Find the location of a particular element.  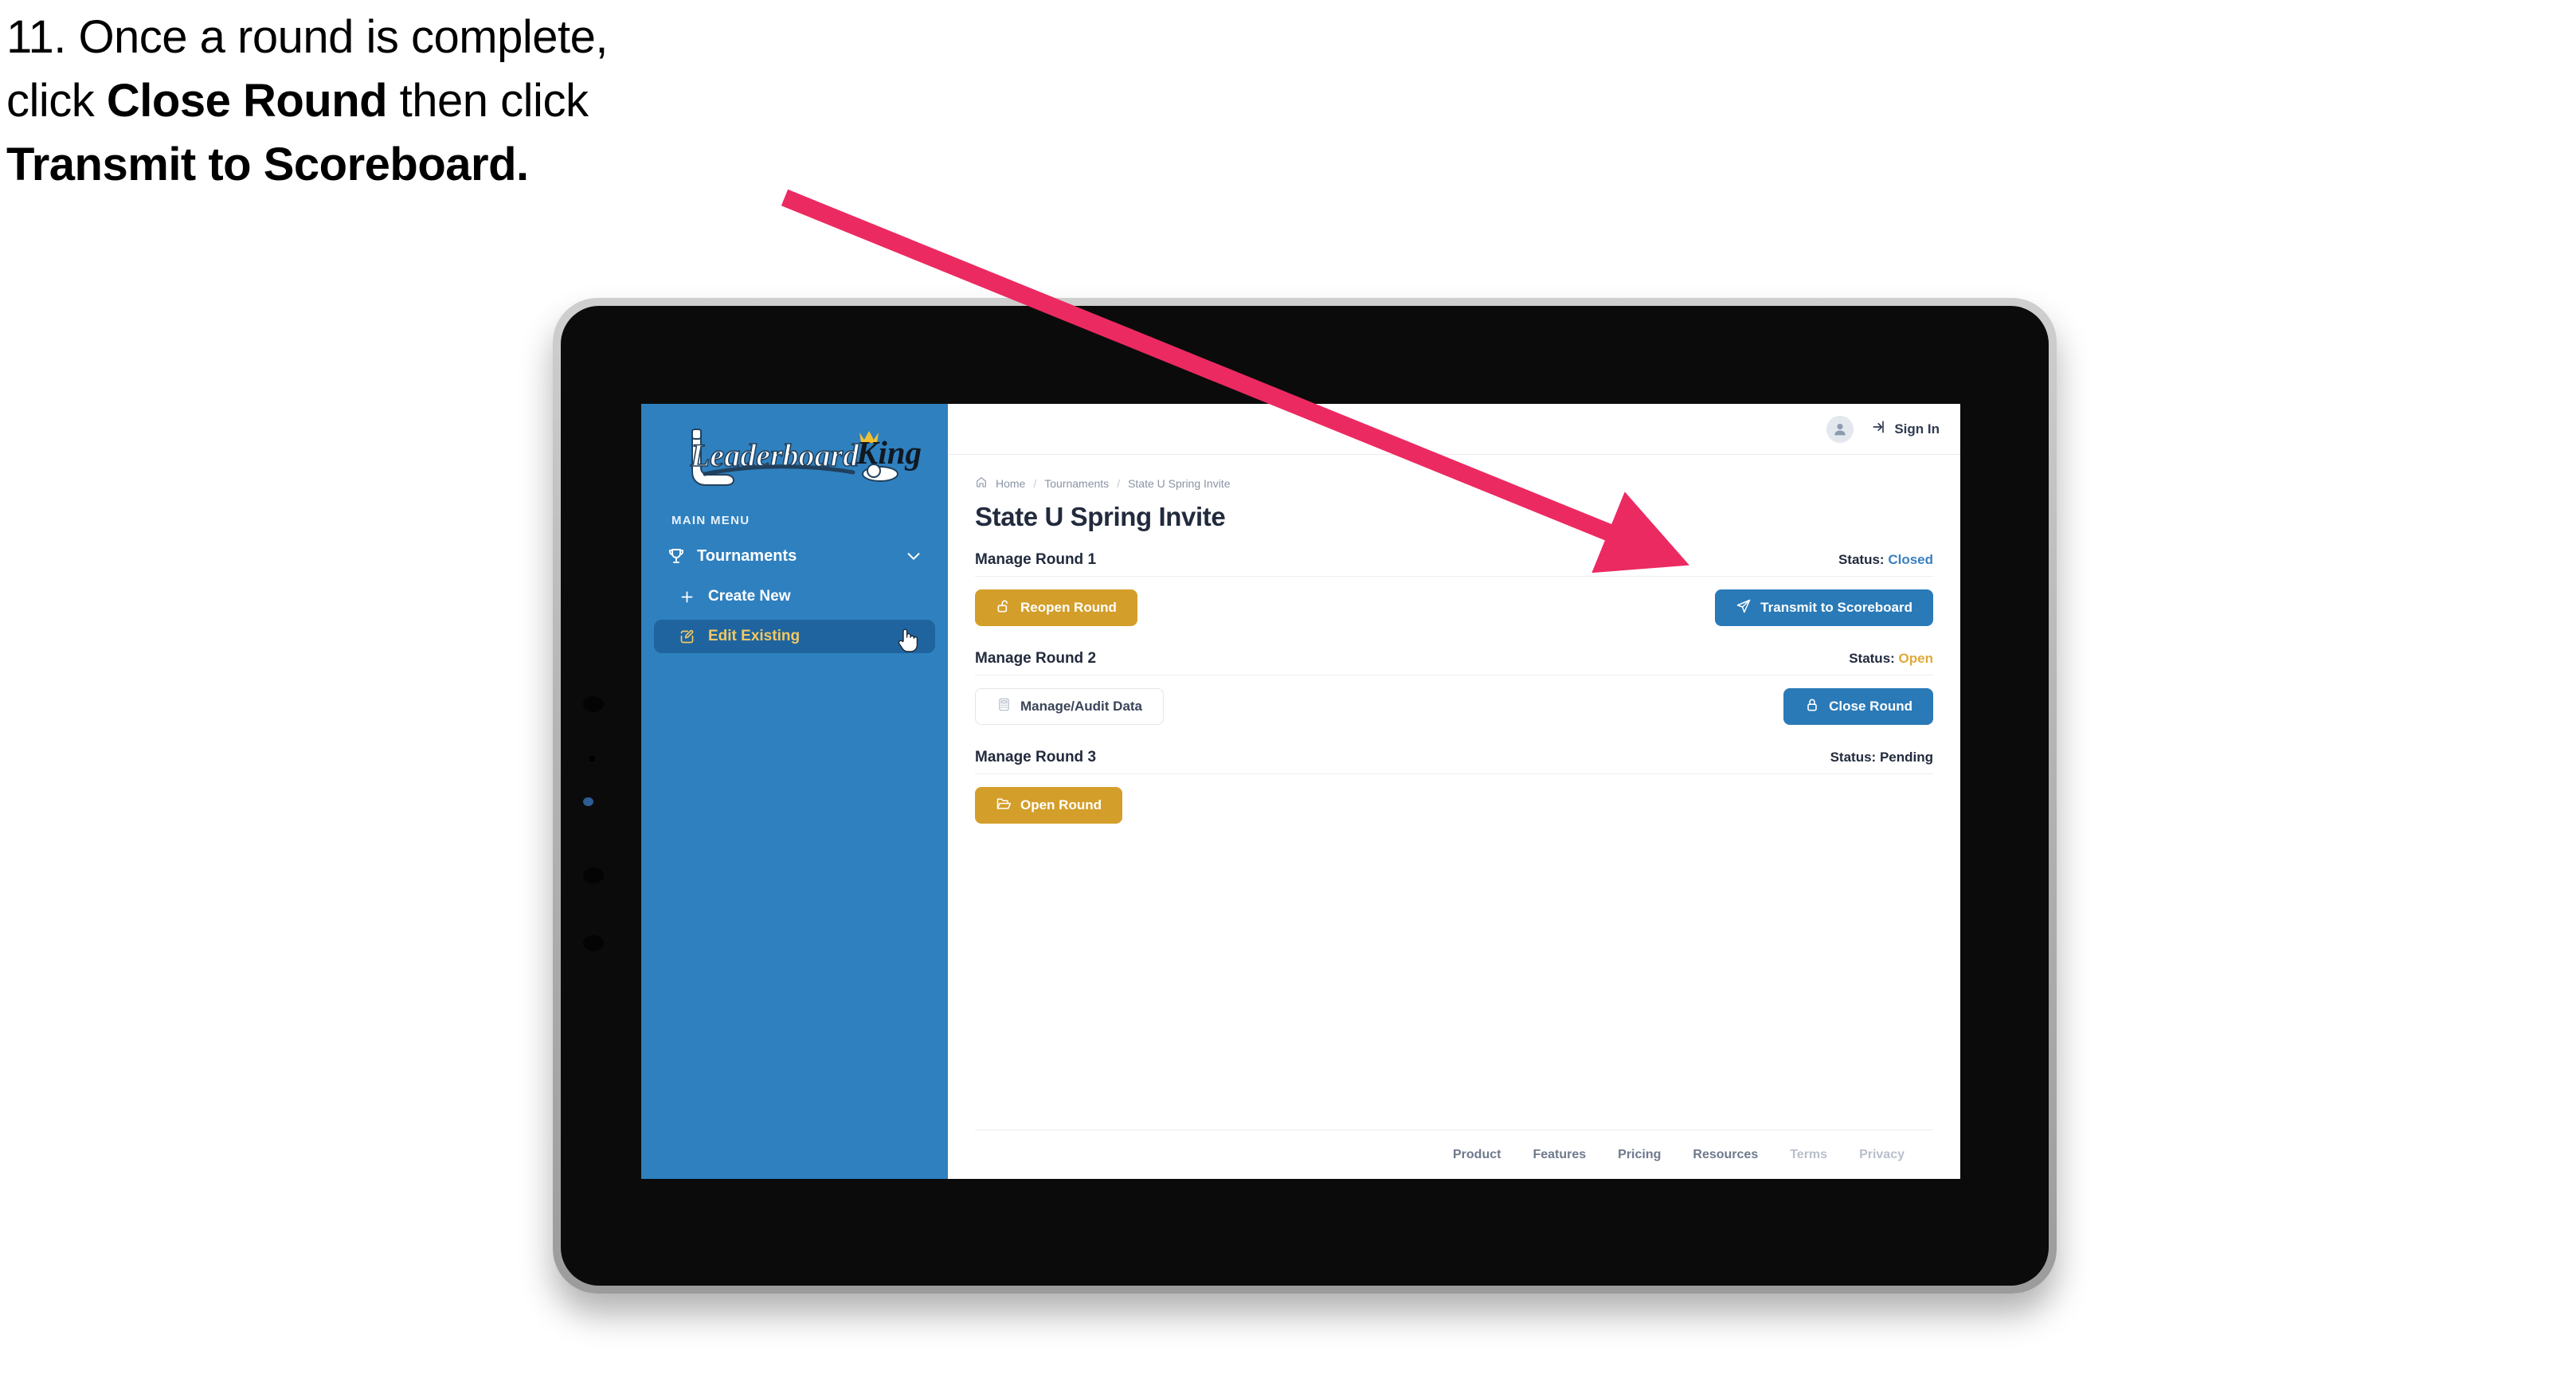

caption-line-2-bold: Close Round is located at coordinates (247, 101).